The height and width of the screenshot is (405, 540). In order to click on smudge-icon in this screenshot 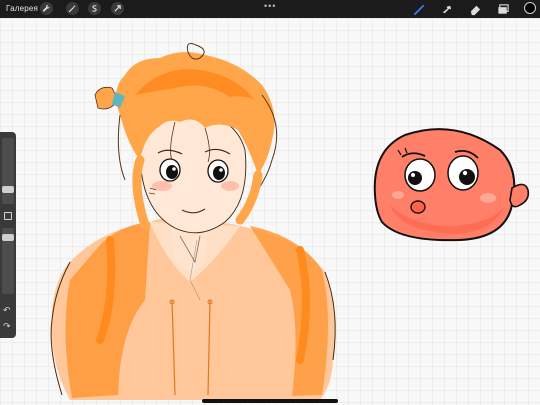, I will do `click(447, 9)`.